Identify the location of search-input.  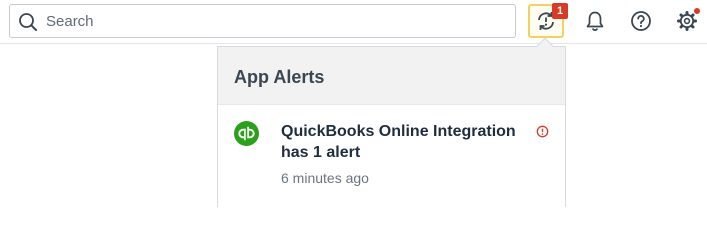
(276, 21).